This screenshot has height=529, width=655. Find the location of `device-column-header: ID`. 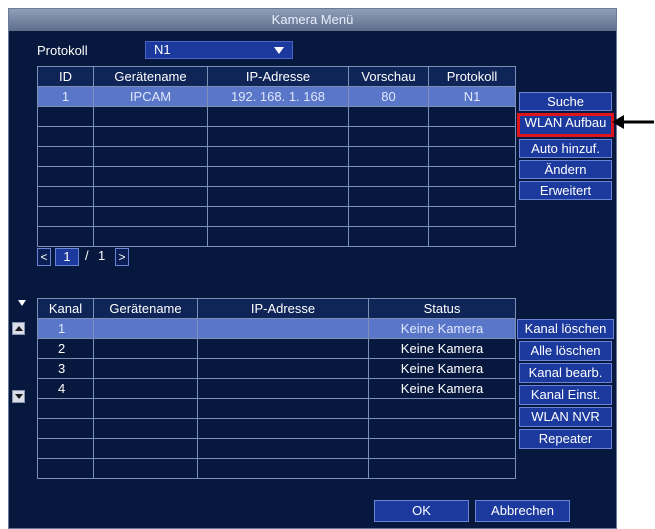

device-column-header: ID is located at coordinates (65, 76).